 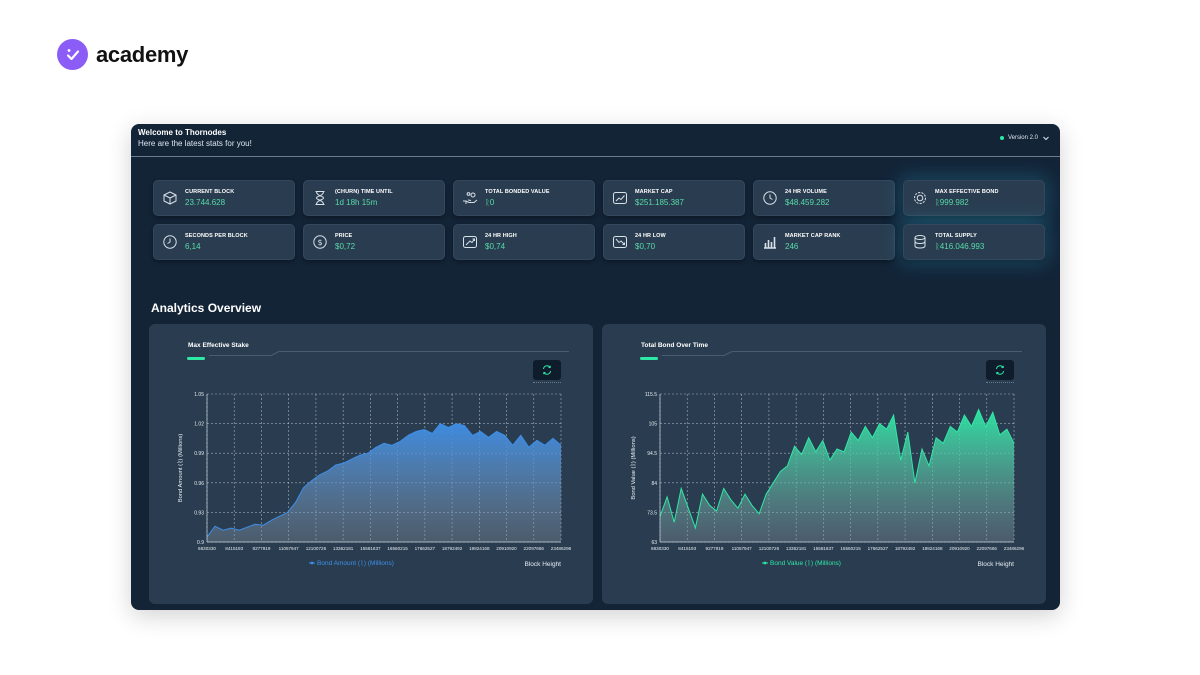 I want to click on y-tick-label: 84, so click(x=654, y=484).